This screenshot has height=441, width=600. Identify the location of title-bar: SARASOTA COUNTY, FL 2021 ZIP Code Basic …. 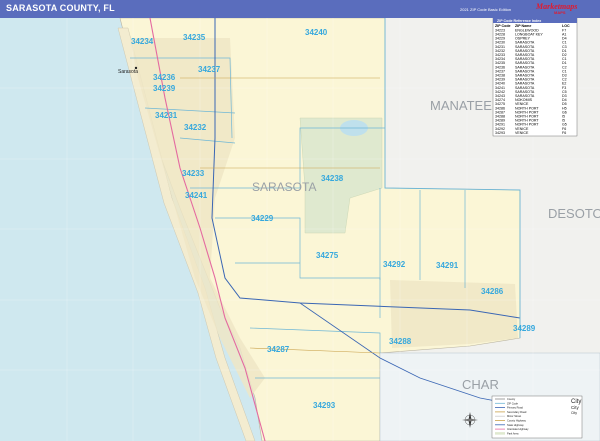
(300, 9).